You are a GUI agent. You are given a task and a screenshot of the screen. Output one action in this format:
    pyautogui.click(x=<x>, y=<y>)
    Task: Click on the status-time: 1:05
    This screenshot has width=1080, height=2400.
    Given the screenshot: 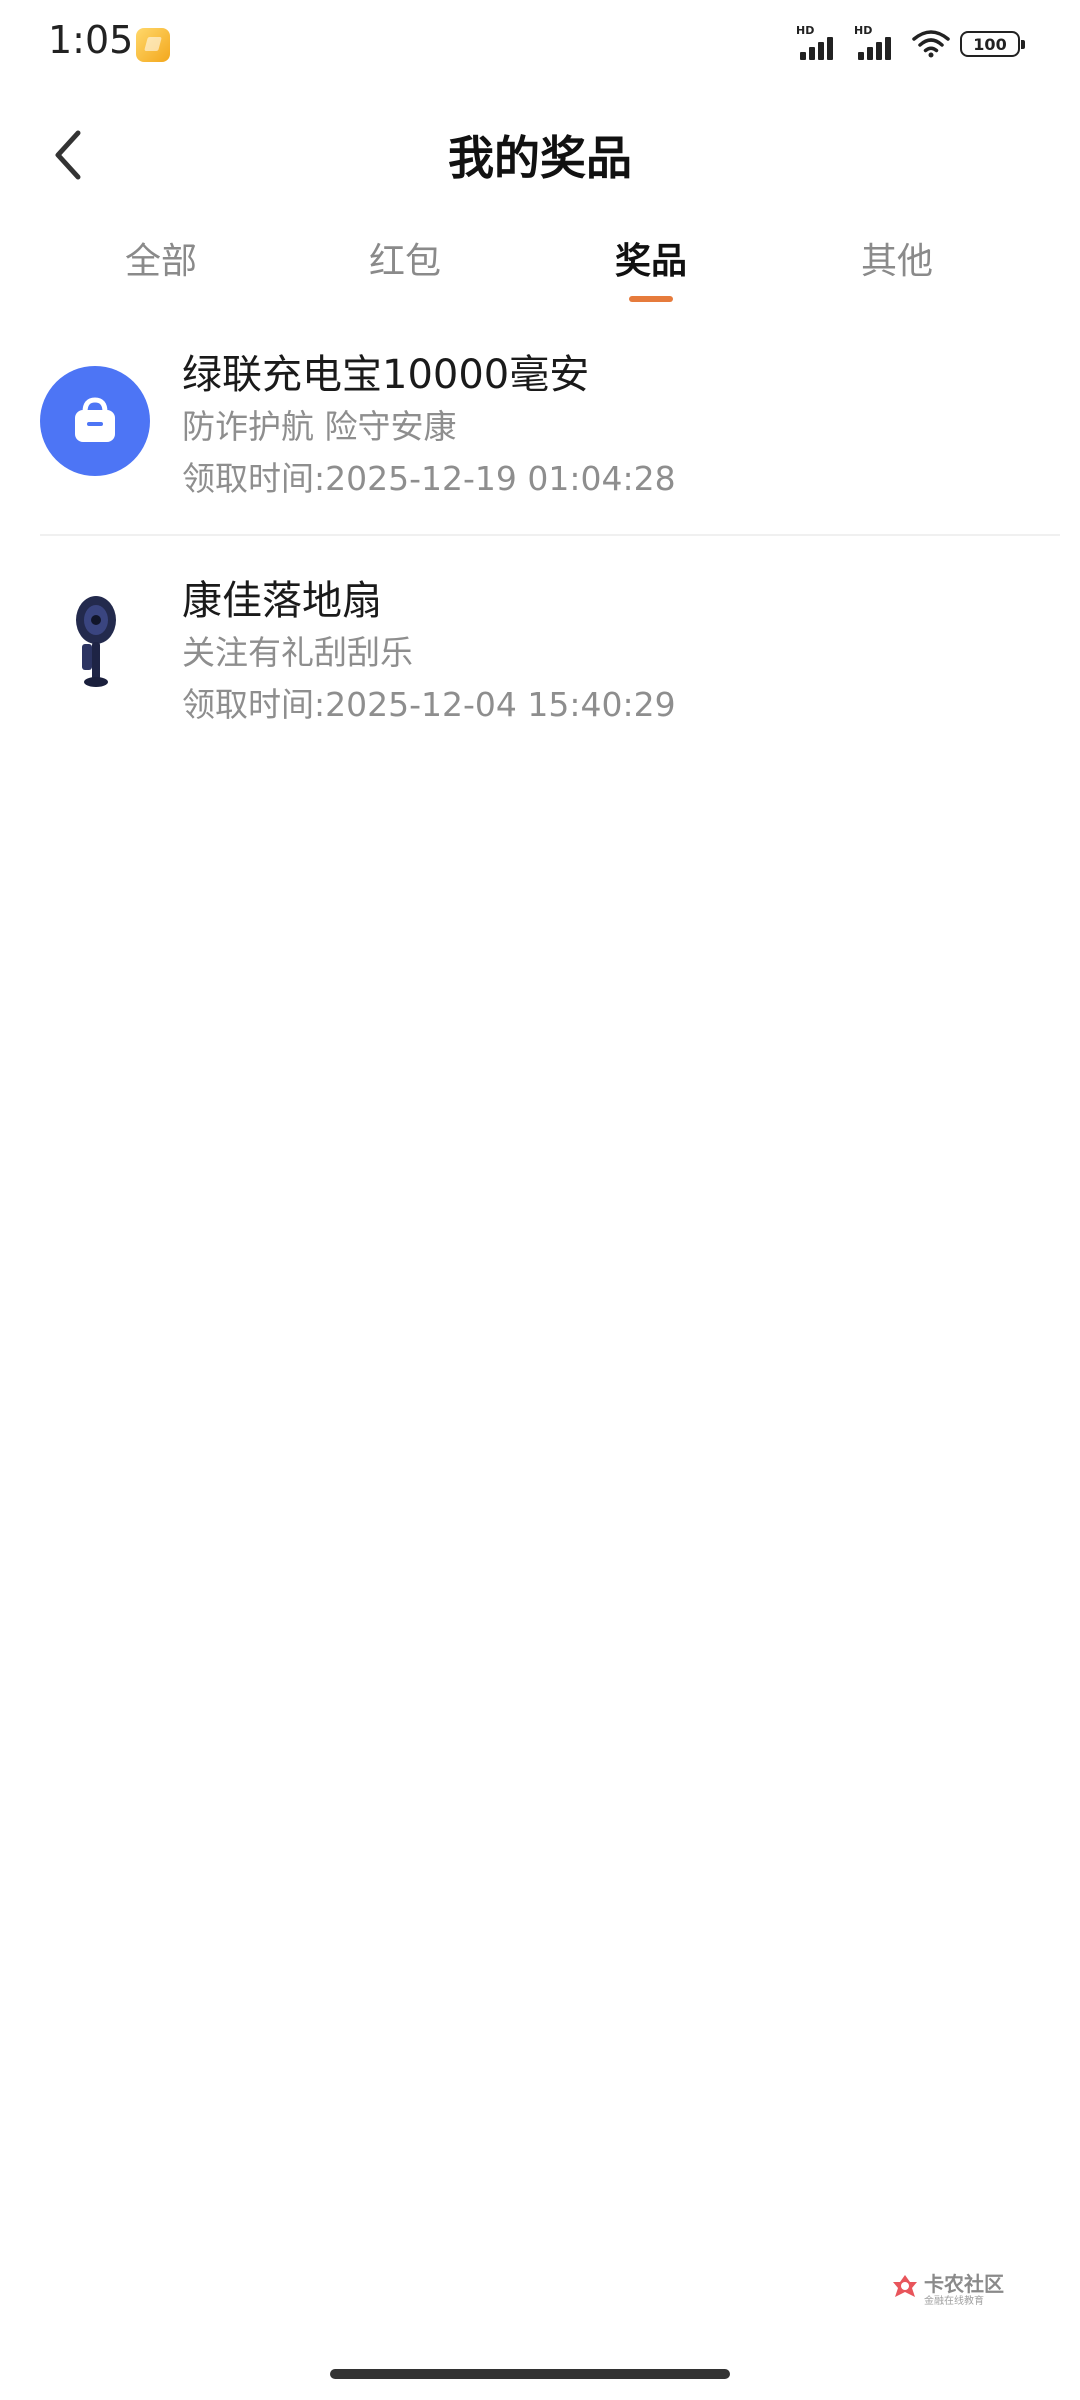 What is the action you would take?
    pyautogui.click(x=91, y=40)
    